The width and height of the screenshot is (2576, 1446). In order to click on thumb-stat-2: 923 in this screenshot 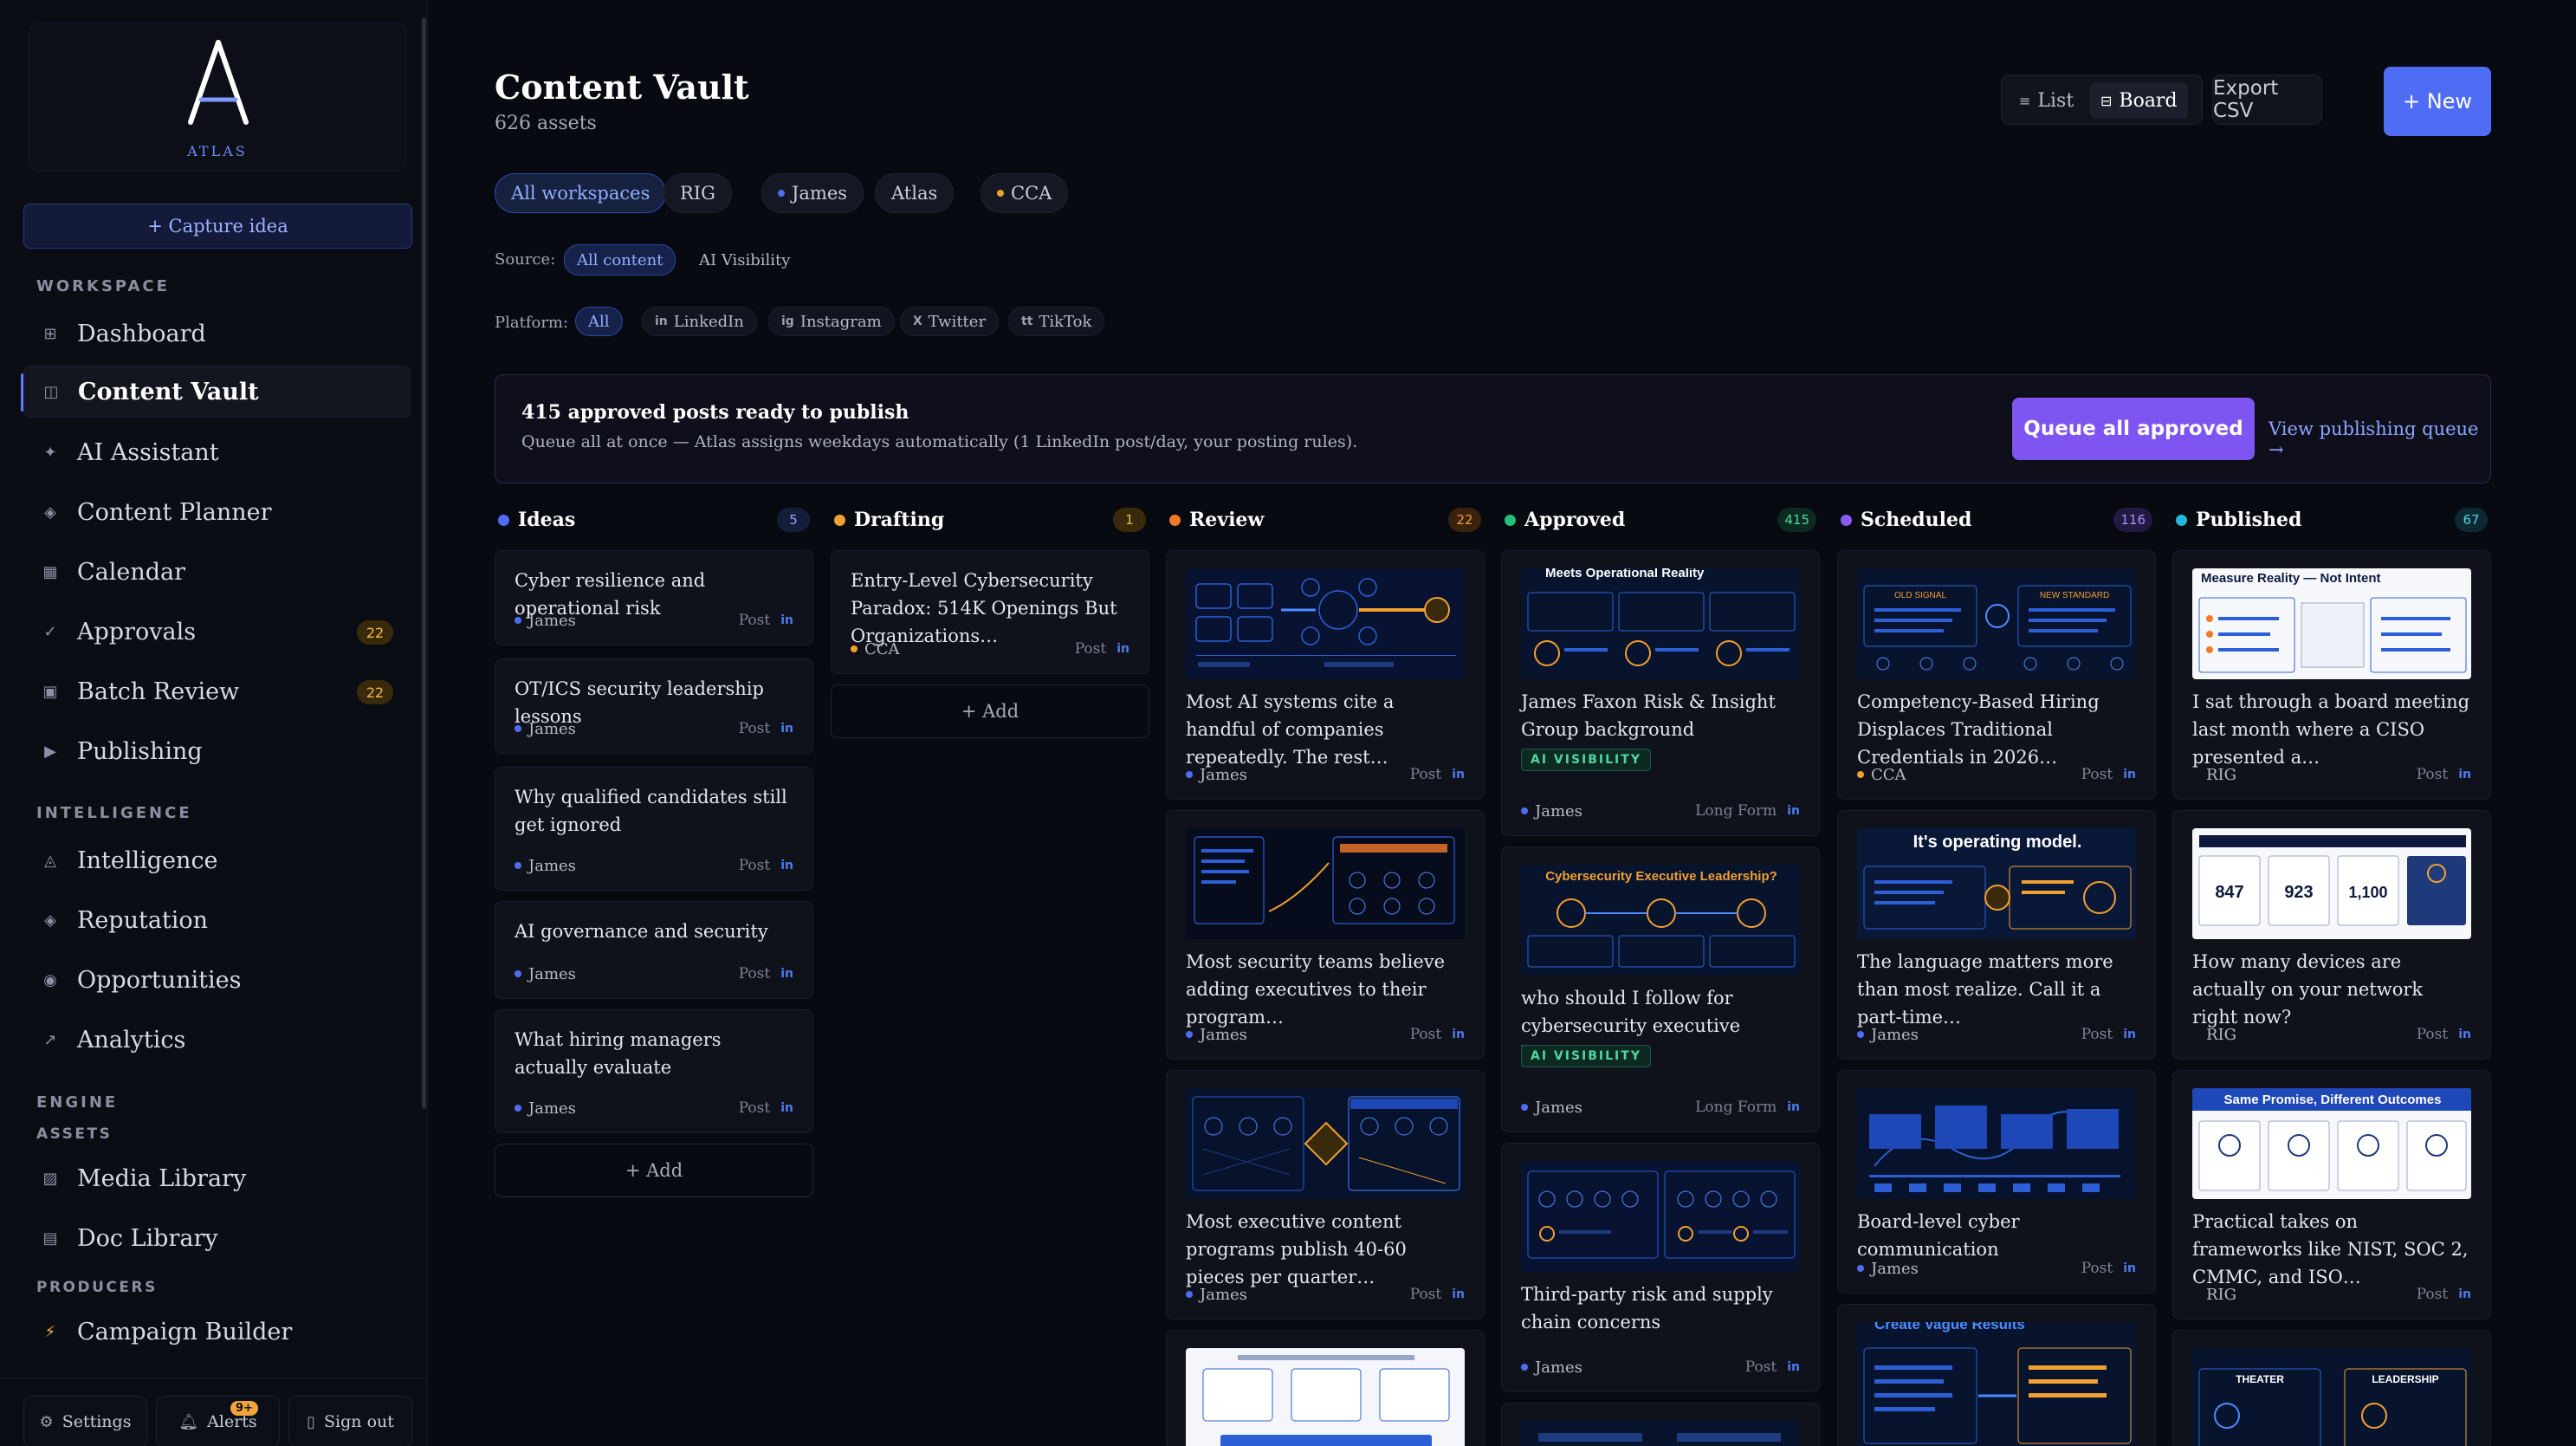, I will do `click(2298, 892)`.